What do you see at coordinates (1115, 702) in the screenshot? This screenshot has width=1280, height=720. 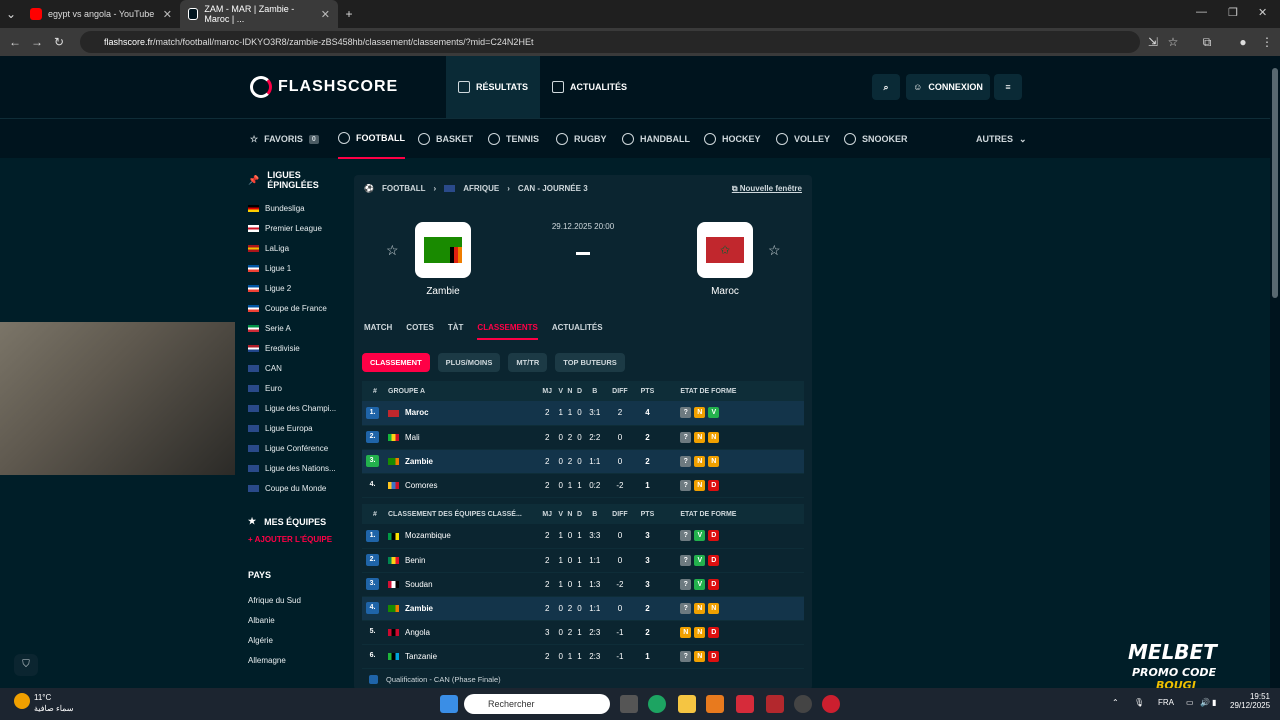 I see `tray-chevron-icon: ⌃` at bounding box center [1115, 702].